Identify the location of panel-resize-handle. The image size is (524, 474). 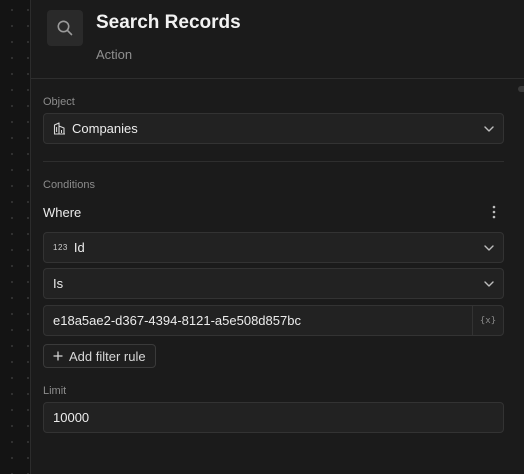
(521, 89).